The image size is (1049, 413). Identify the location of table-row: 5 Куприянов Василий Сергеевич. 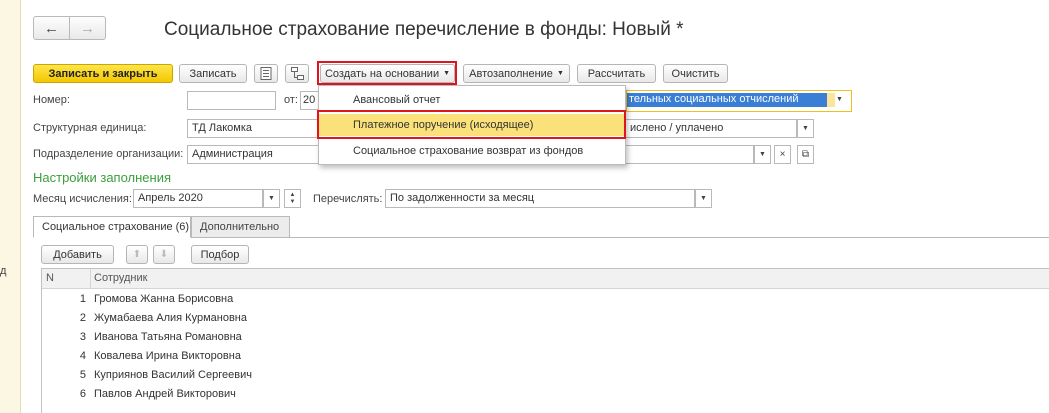
(545, 375).